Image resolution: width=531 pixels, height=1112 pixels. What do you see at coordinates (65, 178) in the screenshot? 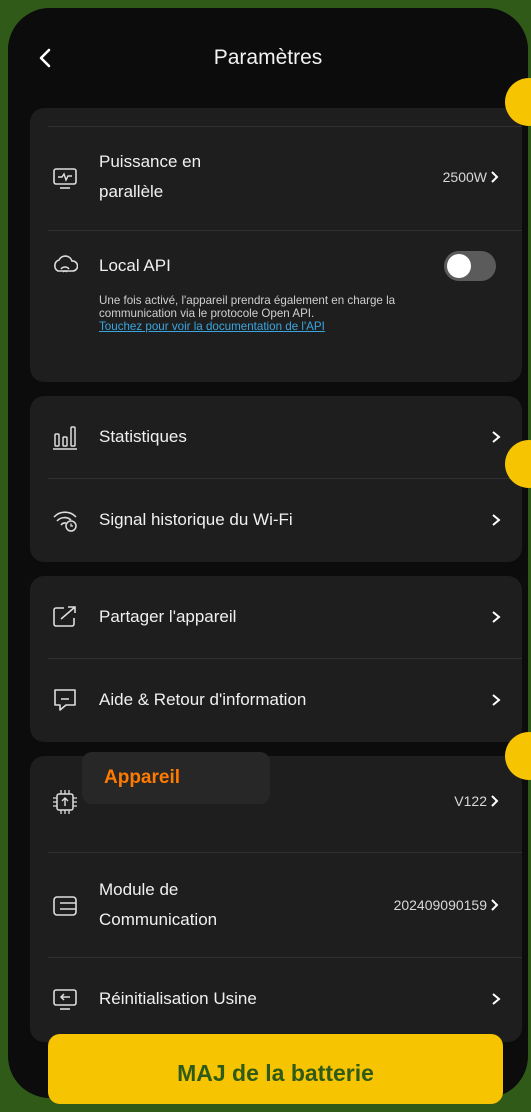
I see `monitor-pulse-icon` at bounding box center [65, 178].